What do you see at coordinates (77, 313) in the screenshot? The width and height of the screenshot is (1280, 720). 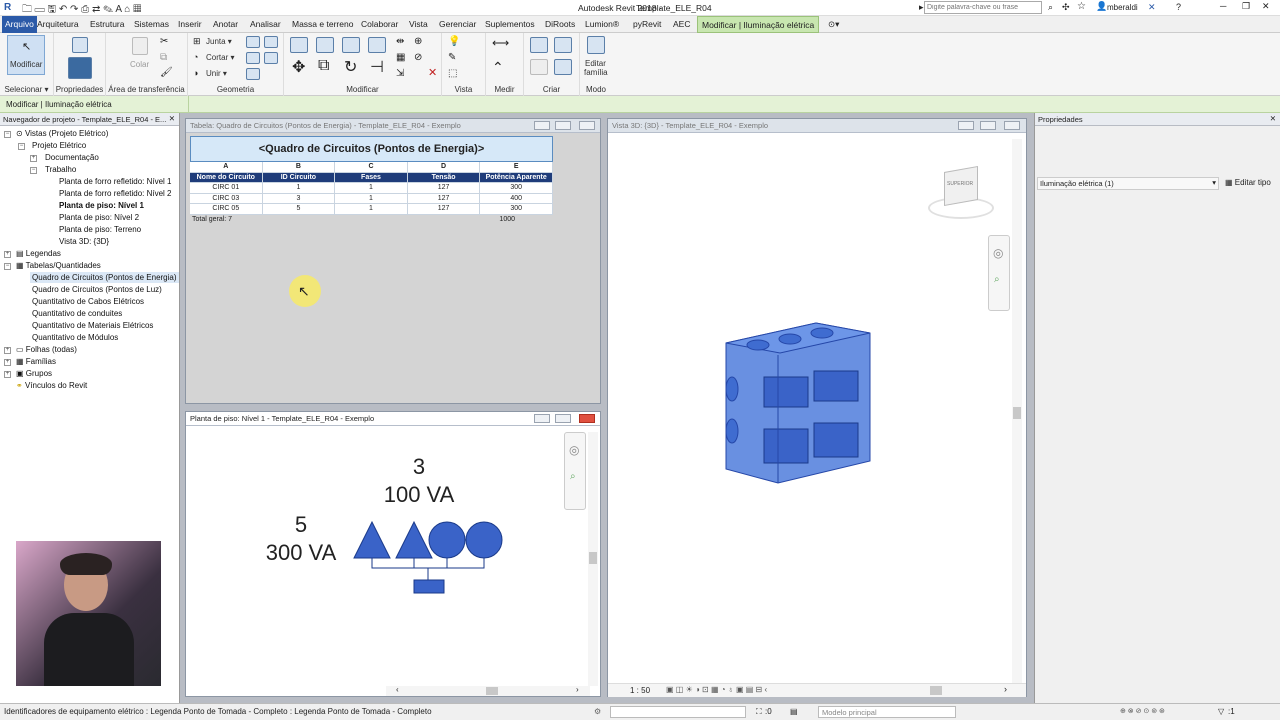 I see `tree-item-conduites: Quantitativo de conduites` at bounding box center [77, 313].